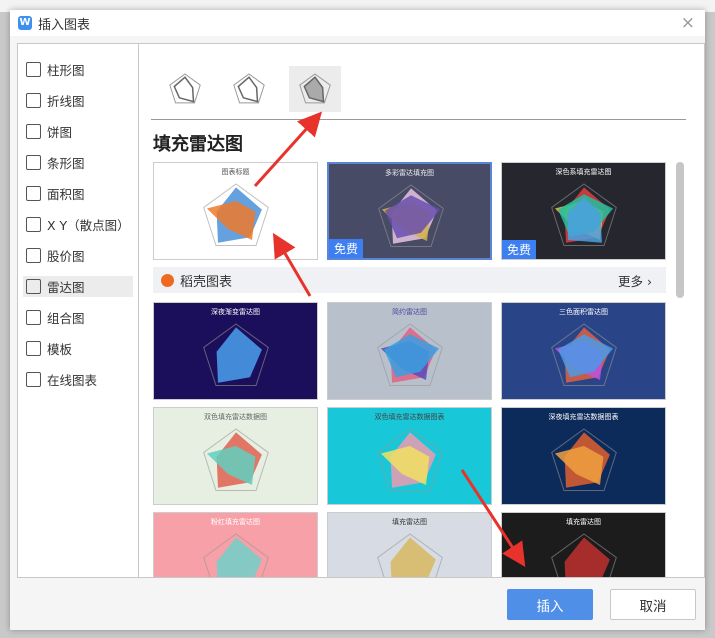  Describe the element at coordinates (409, 312) in the screenshot. I see `template-title: 简约雷达图` at that location.